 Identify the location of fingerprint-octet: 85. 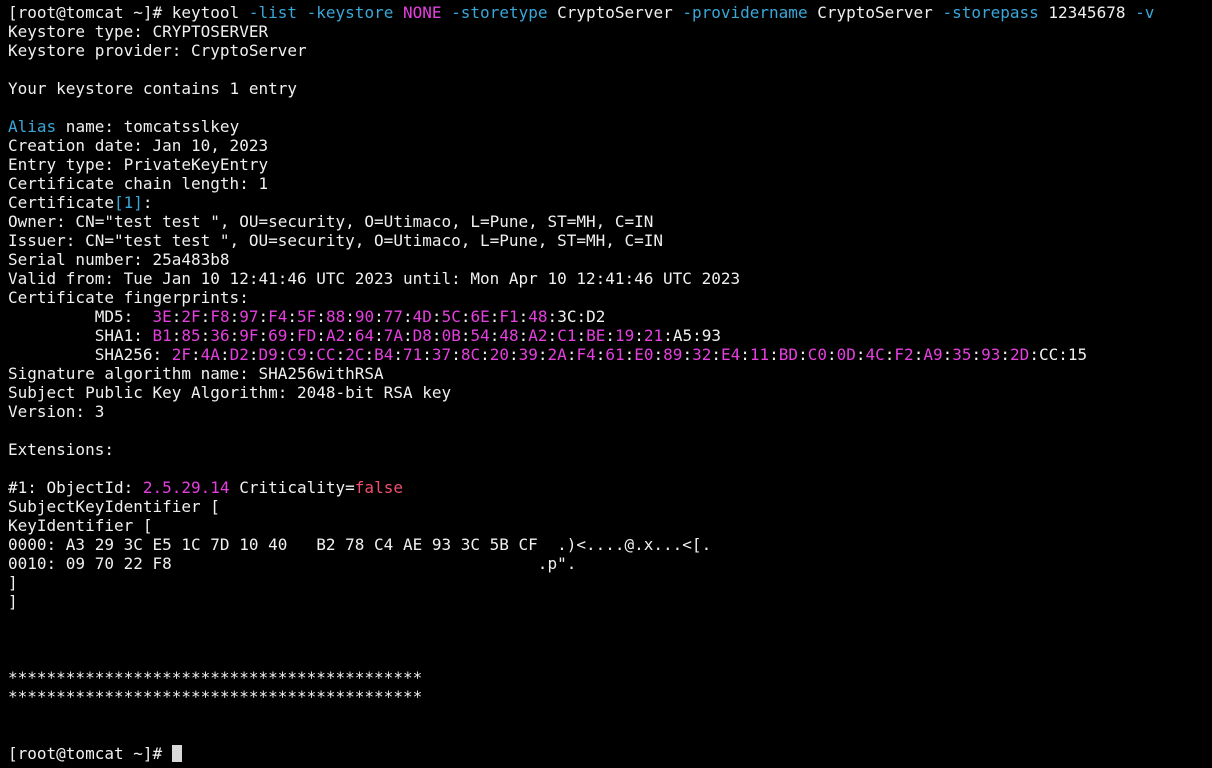
(191, 335).